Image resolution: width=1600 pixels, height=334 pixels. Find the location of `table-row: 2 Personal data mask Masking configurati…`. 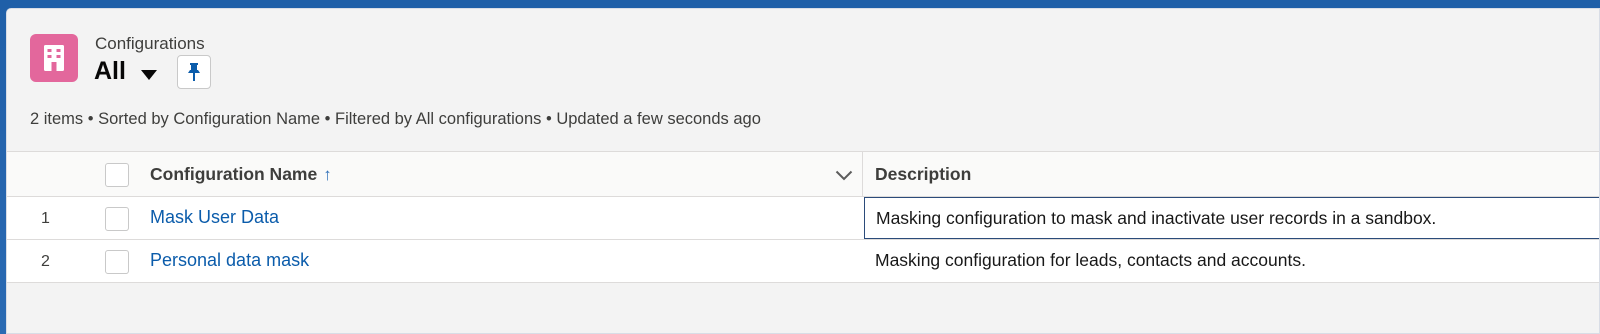

table-row: 2 Personal data mask Masking configurati… is located at coordinates (803, 261).